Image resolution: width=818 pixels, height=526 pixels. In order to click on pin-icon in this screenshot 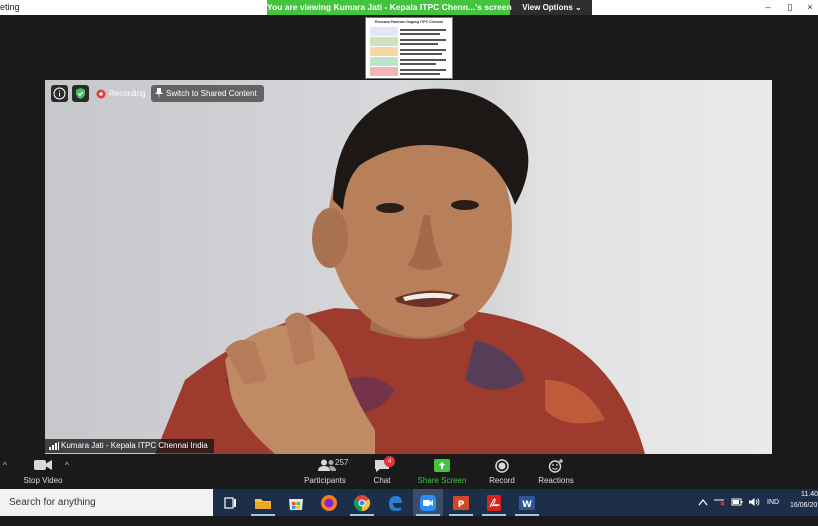, I will do `click(159, 93)`.